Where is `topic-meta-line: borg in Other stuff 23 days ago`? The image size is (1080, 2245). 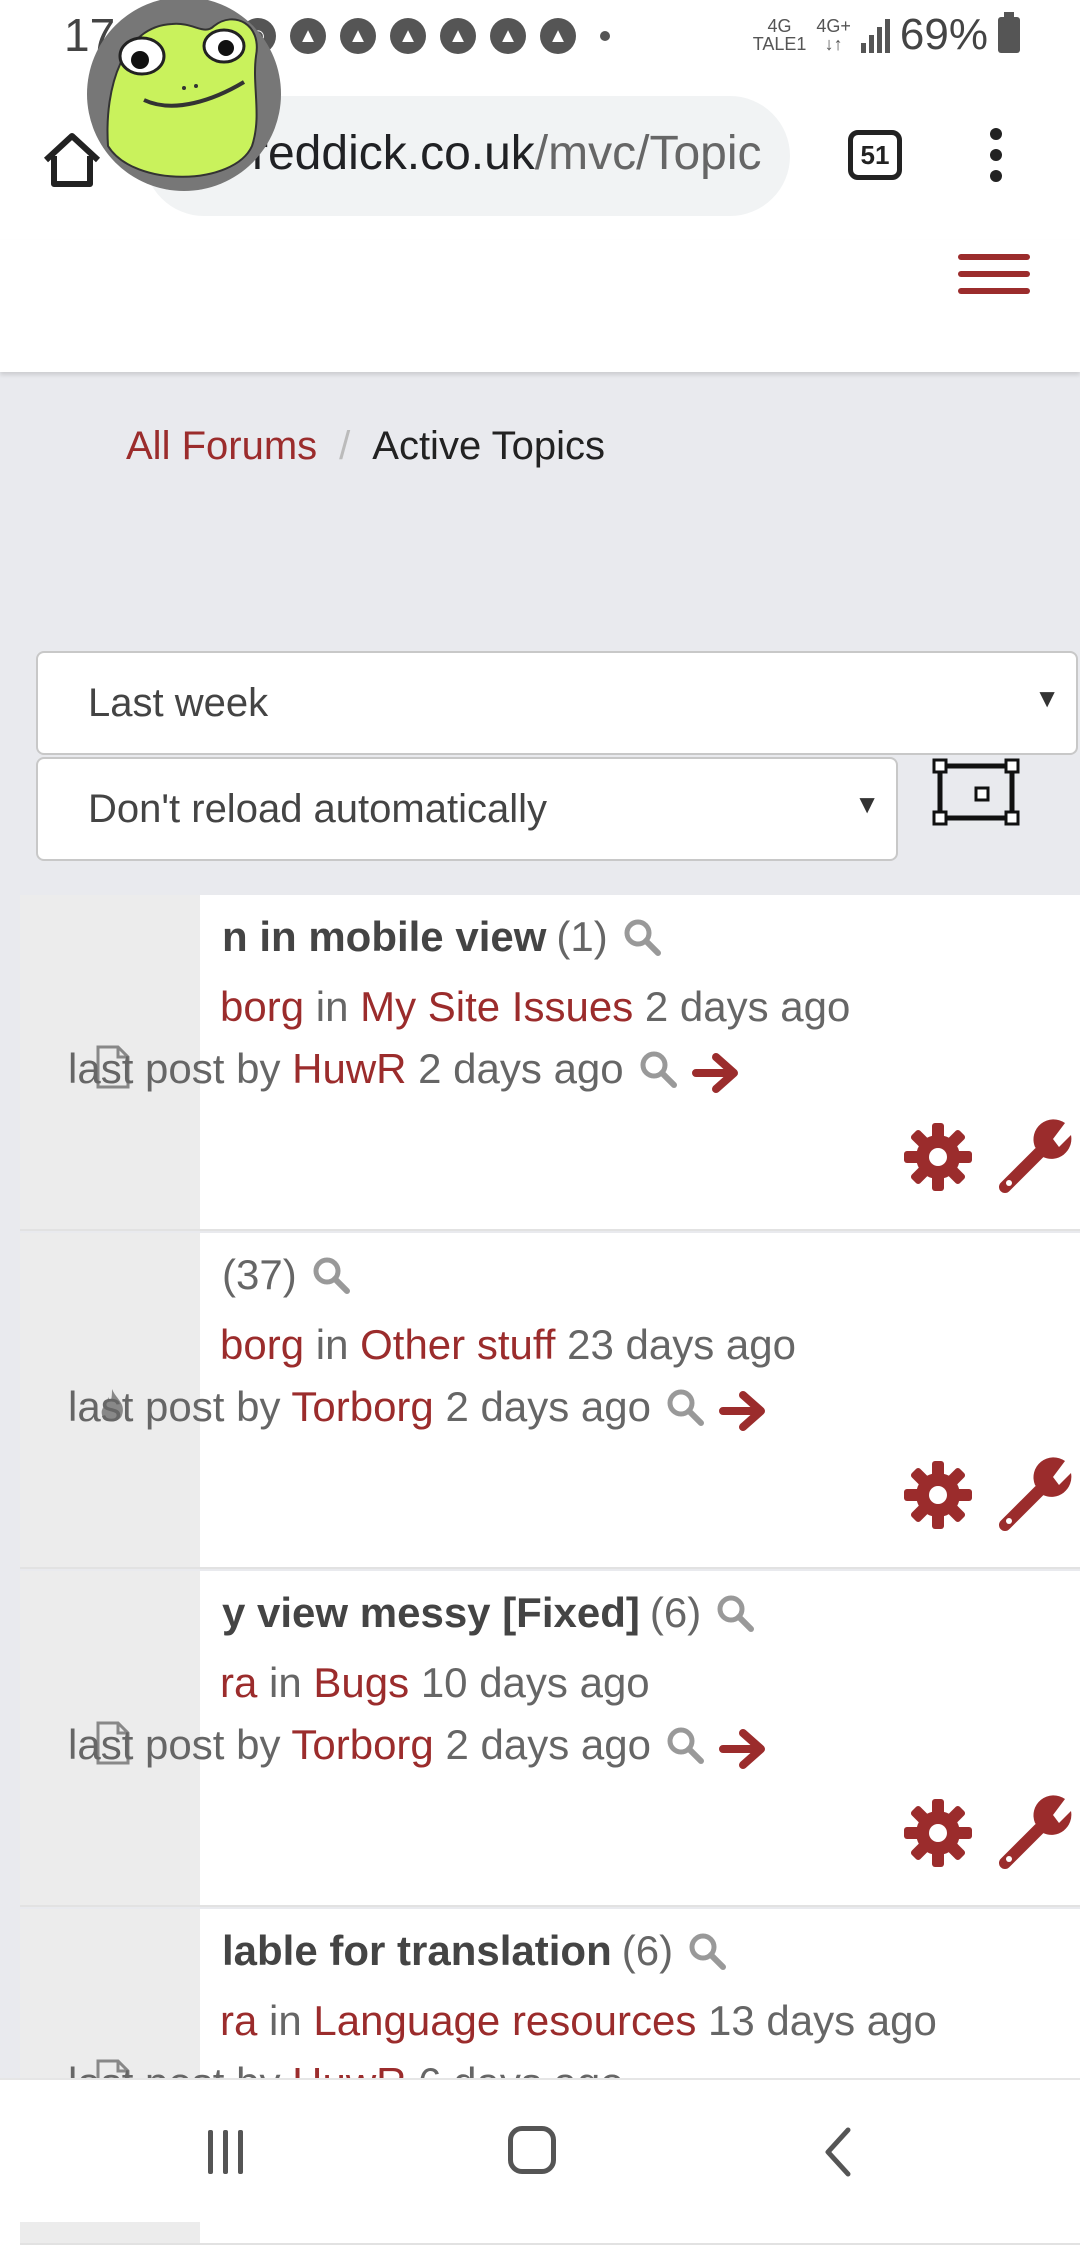 topic-meta-line: borg in Other stuff 23 days ago is located at coordinates (508, 1345).